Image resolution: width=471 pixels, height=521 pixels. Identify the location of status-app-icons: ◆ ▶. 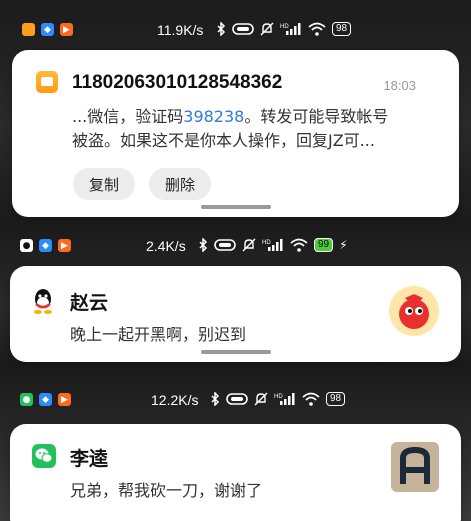
(47, 29).